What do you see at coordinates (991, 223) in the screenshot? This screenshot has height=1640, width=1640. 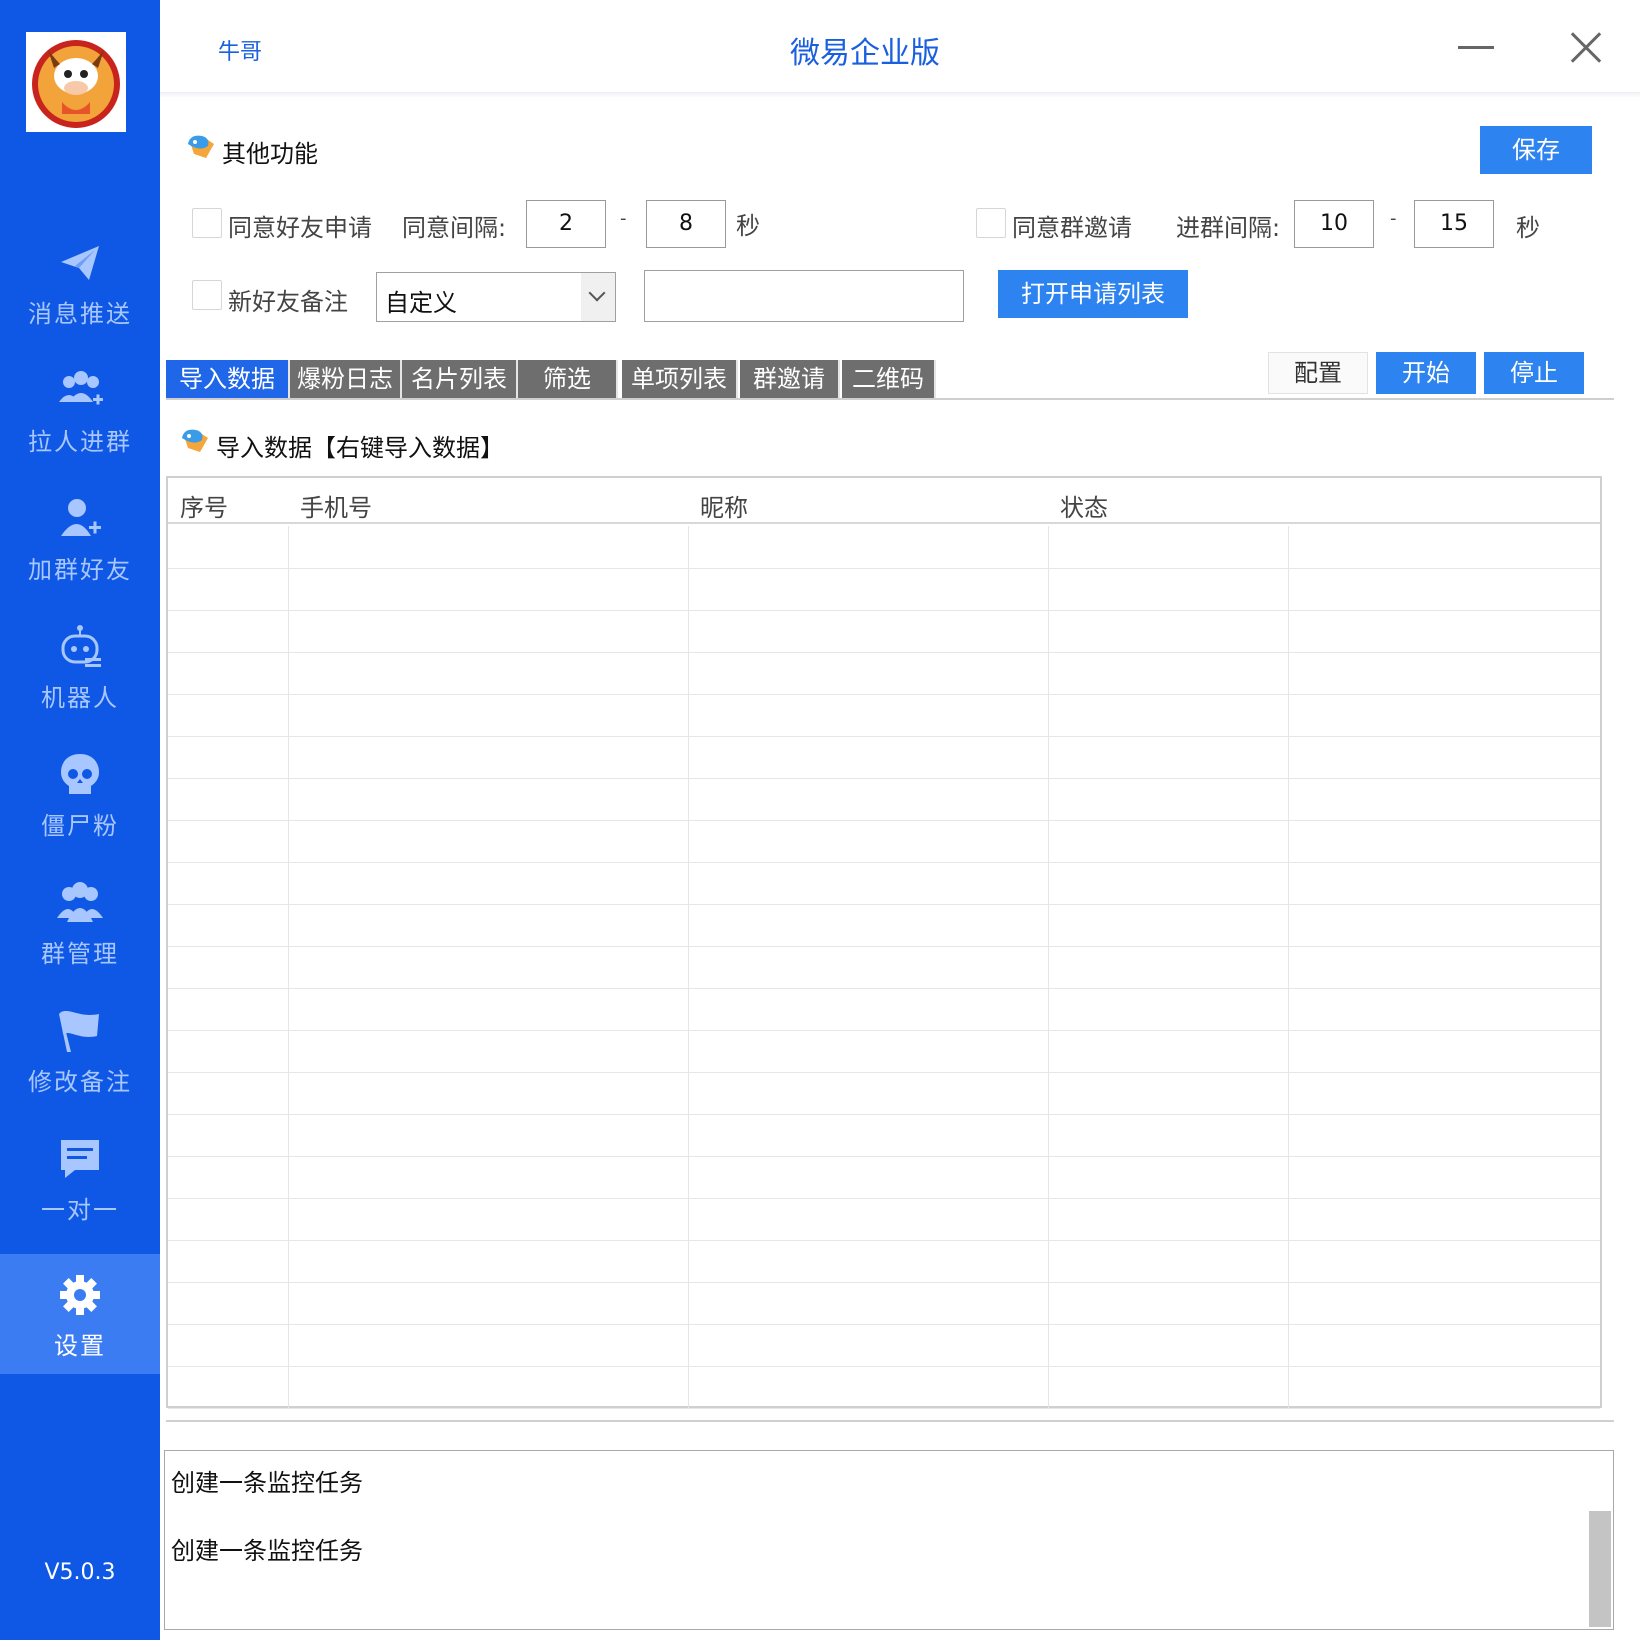 I see `agree-group-invite-checkbox` at bounding box center [991, 223].